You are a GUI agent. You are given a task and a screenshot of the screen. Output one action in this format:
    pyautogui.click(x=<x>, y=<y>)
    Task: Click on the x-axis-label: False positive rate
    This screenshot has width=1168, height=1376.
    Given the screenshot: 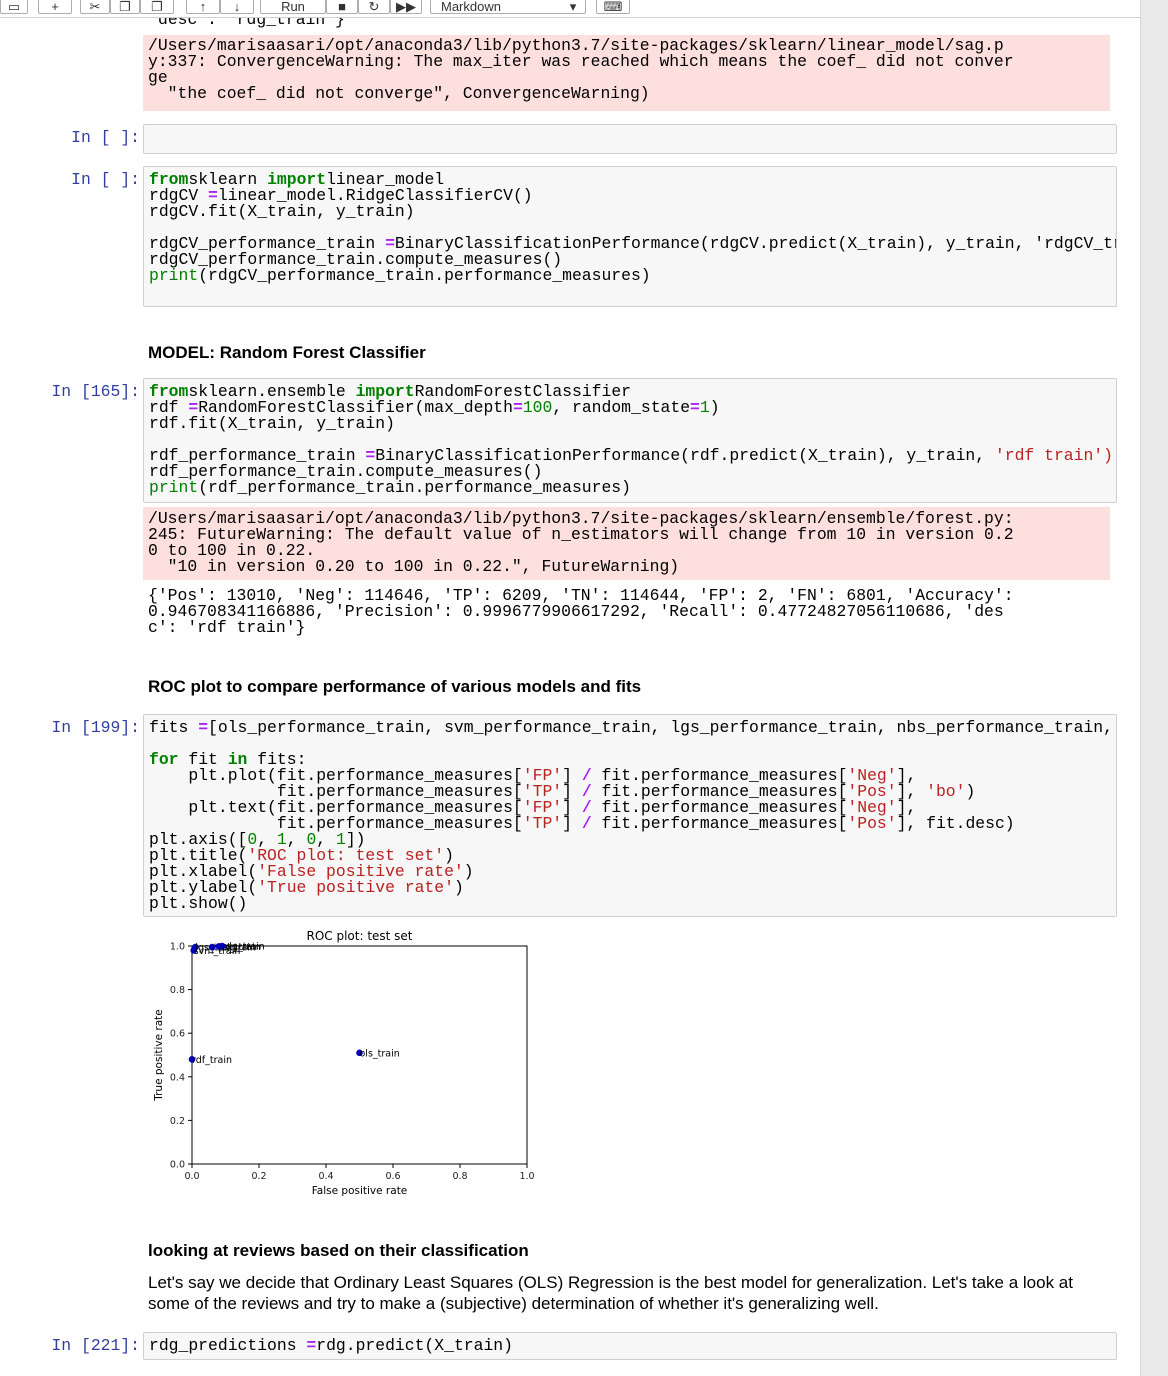 What is the action you would take?
    pyautogui.click(x=360, y=1191)
    